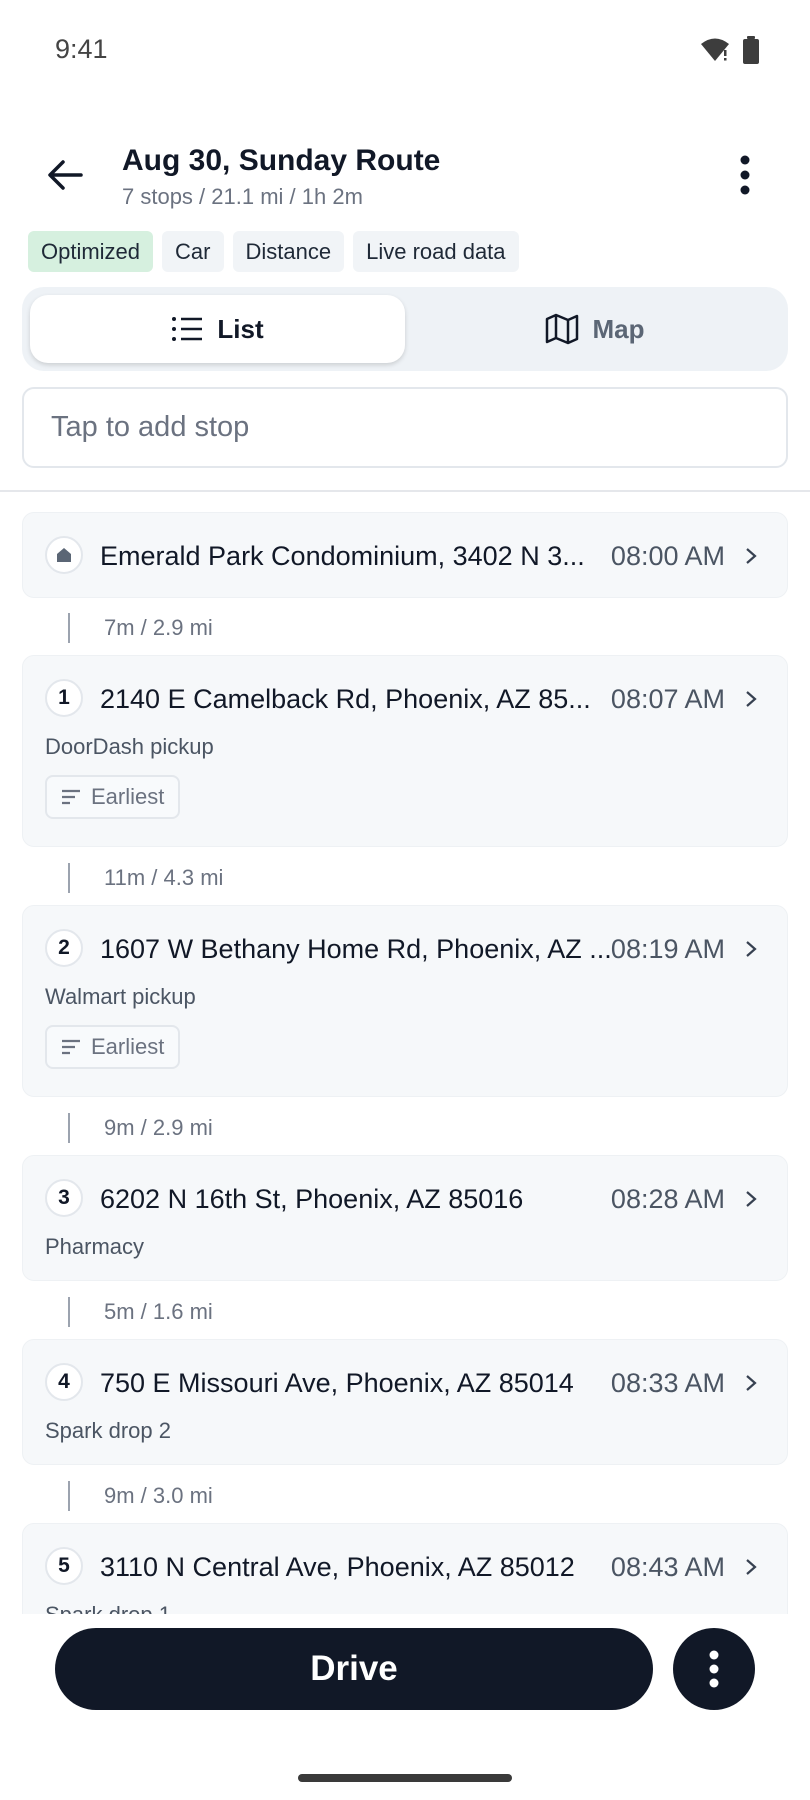  I want to click on drive-button: Drive, so click(354, 1669).